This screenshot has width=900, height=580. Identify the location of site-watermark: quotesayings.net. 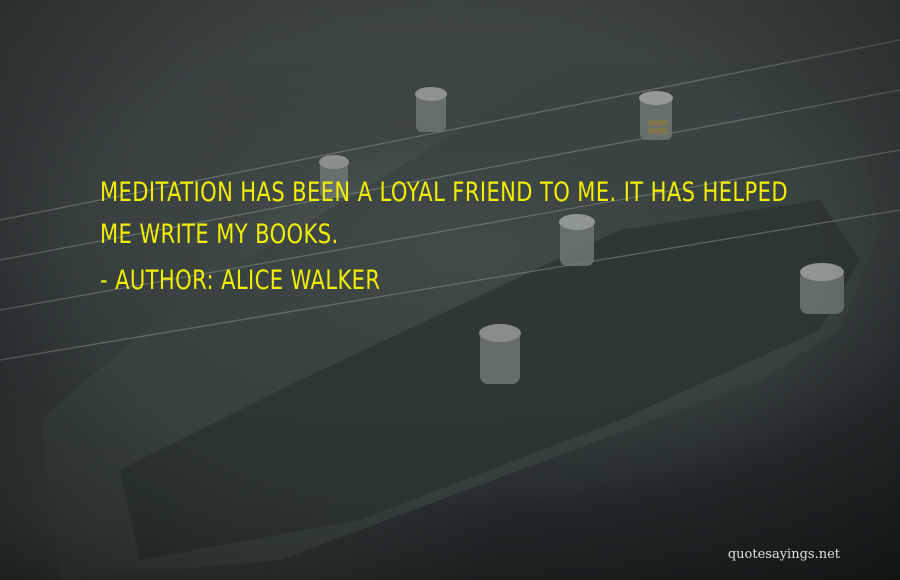
(783, 554).